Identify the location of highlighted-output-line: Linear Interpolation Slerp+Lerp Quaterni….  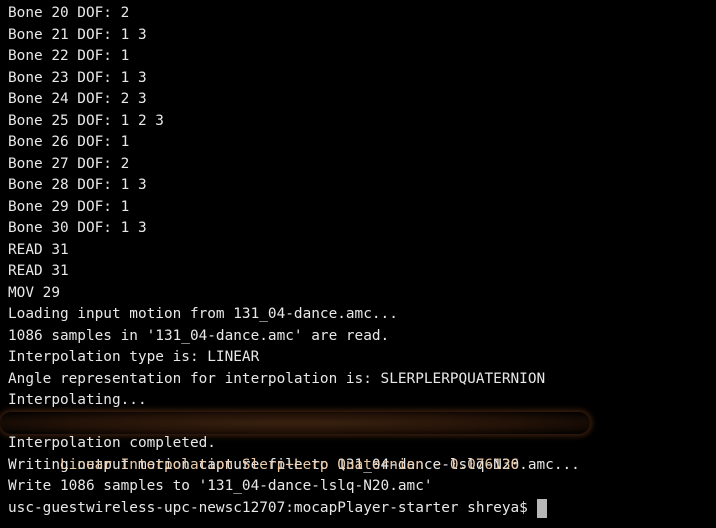
(295, 442).